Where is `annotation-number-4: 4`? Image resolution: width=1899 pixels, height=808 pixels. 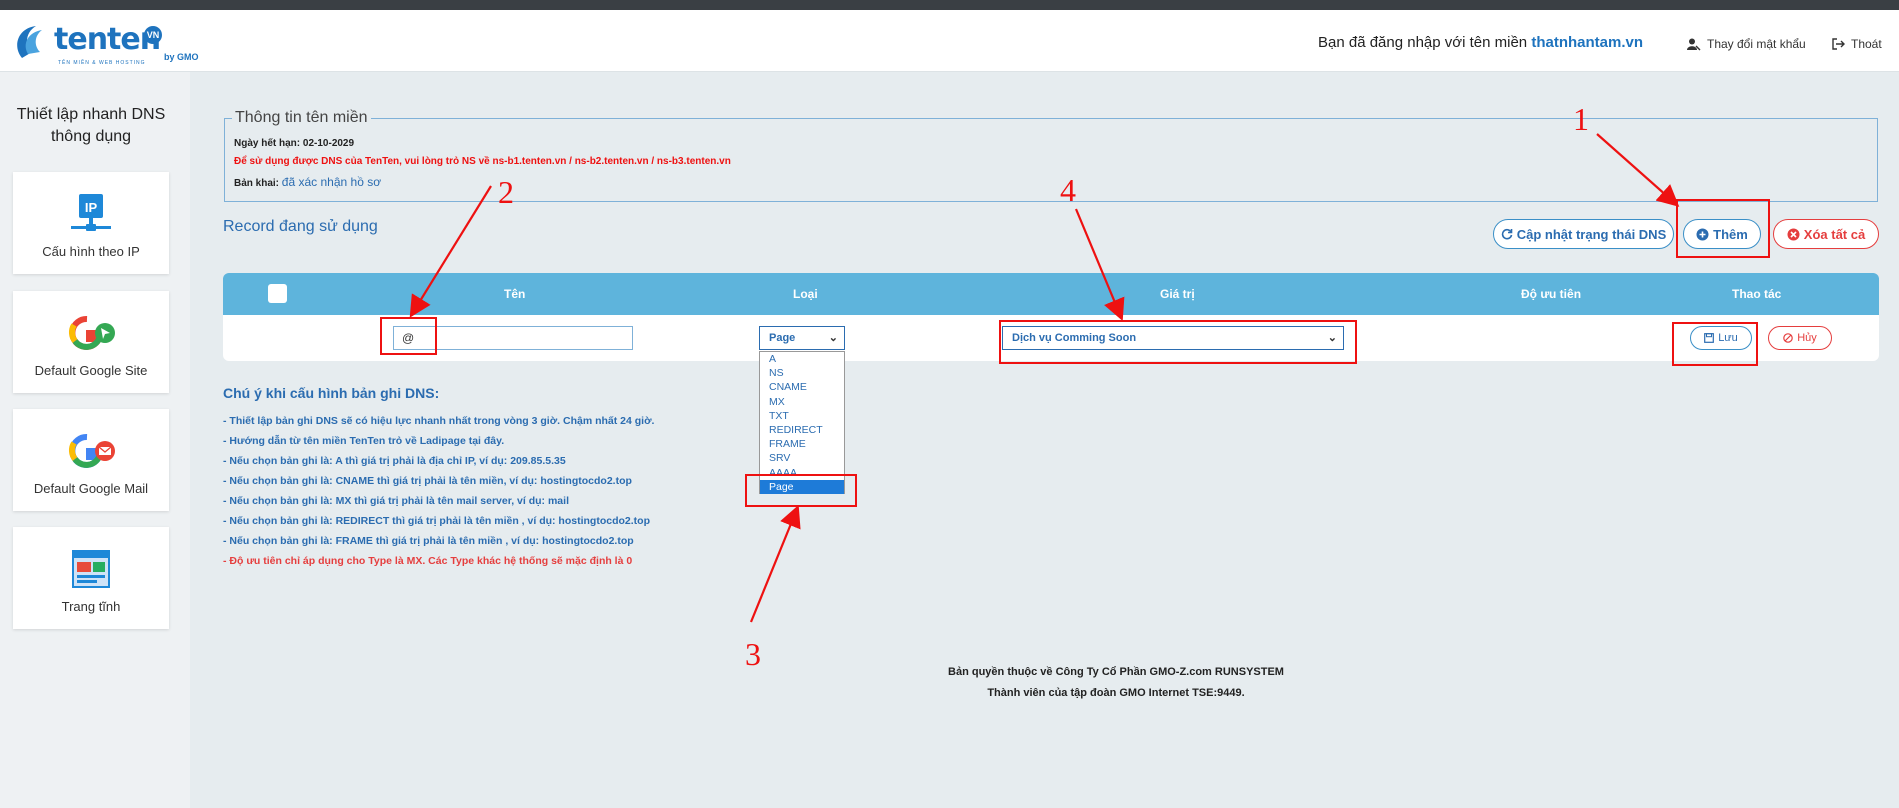
annotation-number-4: 4 is located at coordinates (1068, 190).